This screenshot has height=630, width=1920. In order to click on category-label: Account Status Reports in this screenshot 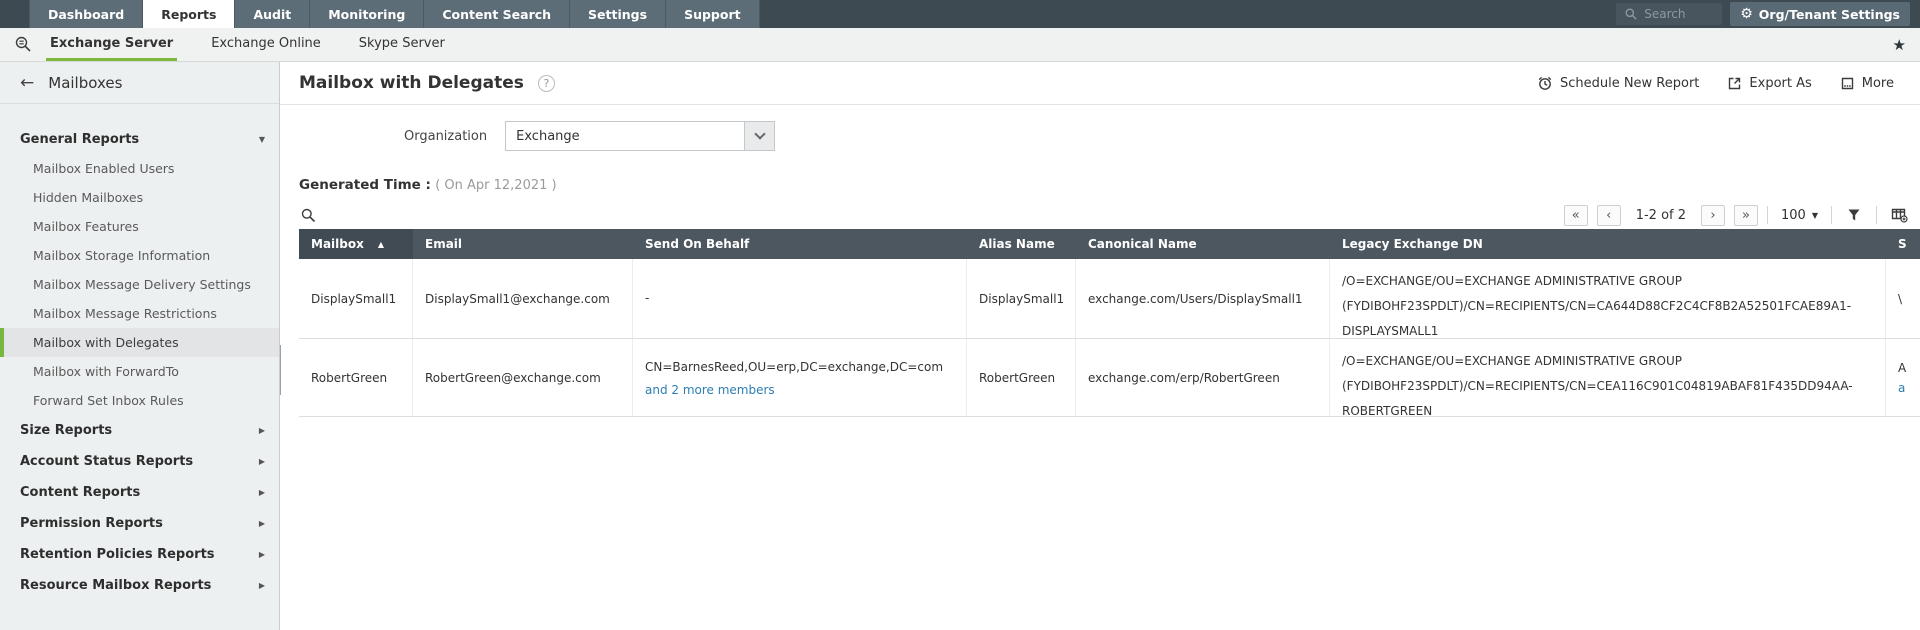, I will do `click(107, 461)`.